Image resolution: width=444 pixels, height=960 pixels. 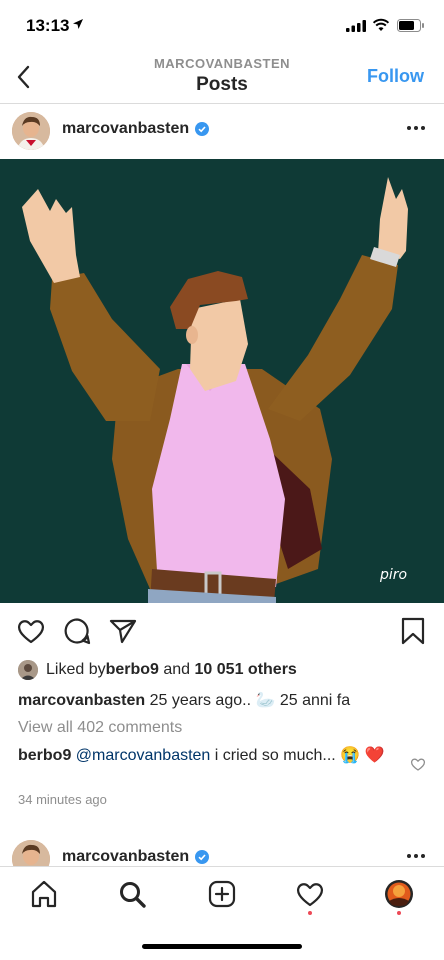 I want to click on post-username: marcovanbasten, so click(x=125, y=129).